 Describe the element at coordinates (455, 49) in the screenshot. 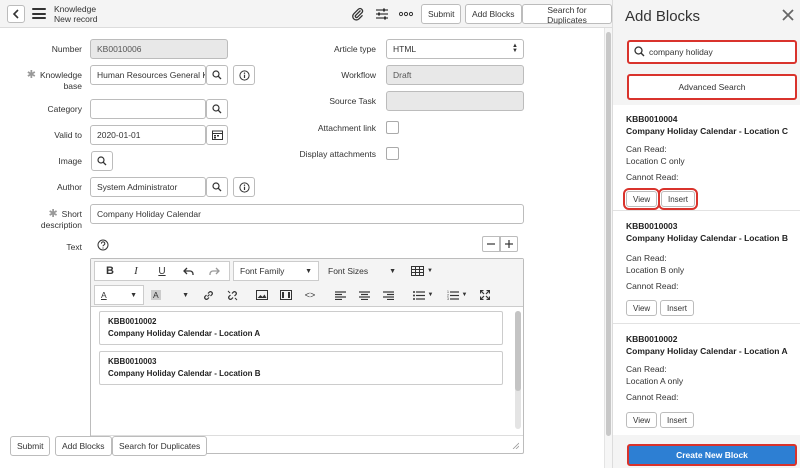

I see `article-type-select: HTML ▲ ▼` at that location.